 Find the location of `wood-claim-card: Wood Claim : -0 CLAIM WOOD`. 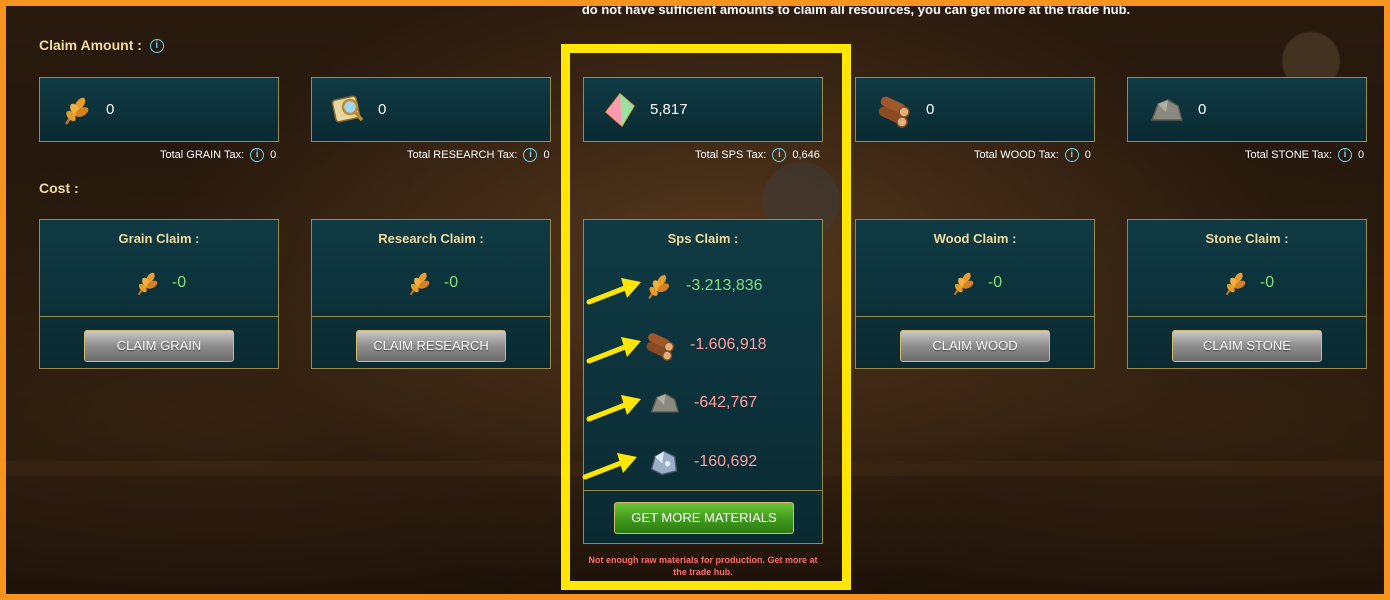

wood-claim-card: Wood Claim : -0 CLAIM WOOD is located at coordinates (975, 294).